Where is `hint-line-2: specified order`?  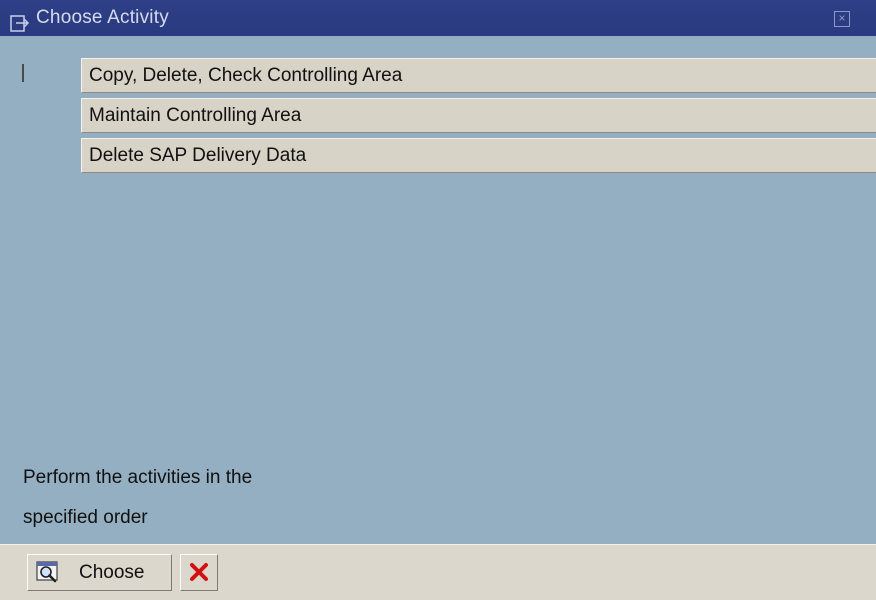
hint-line-2: specified order is located at coordinates (85, 517).